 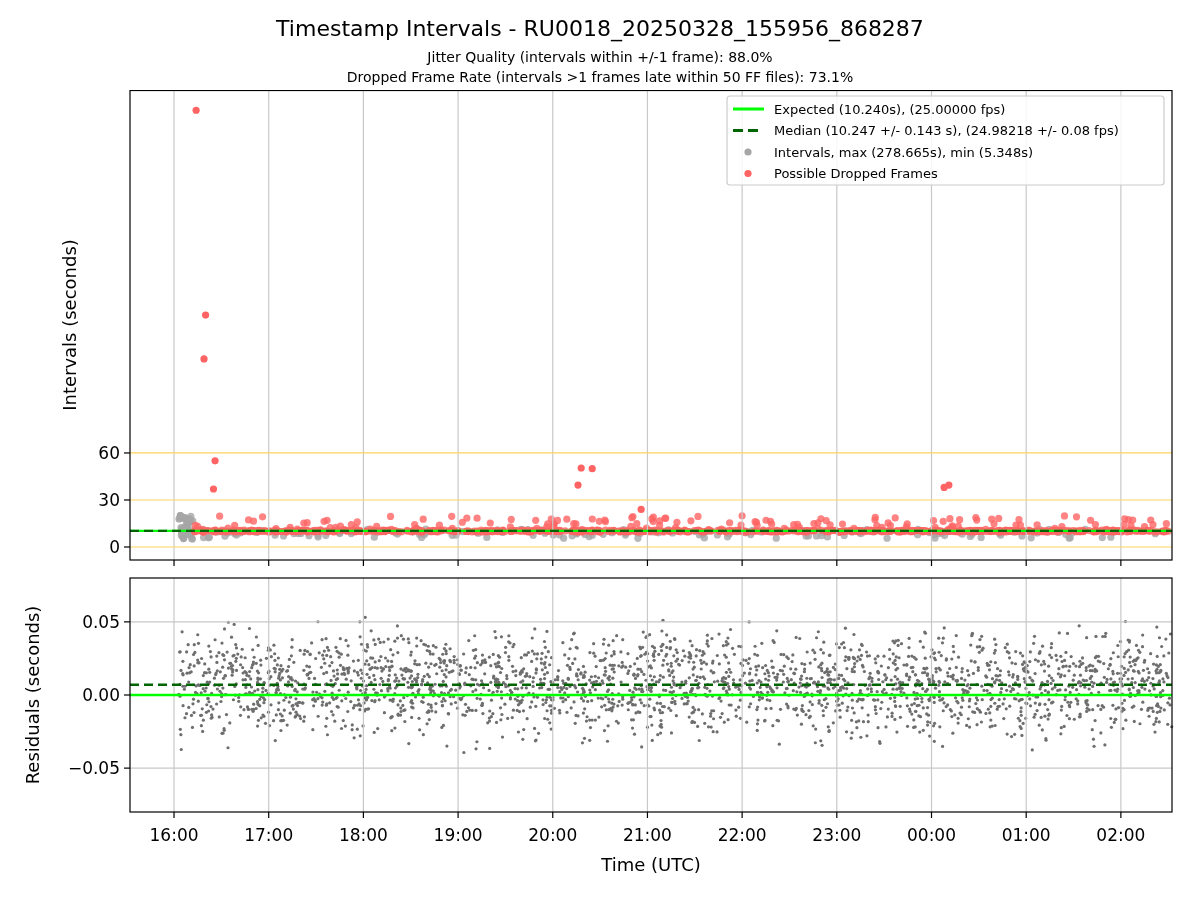 I want to click on y-axis-label: Intervals (seconds), so click(x=69, y=325).